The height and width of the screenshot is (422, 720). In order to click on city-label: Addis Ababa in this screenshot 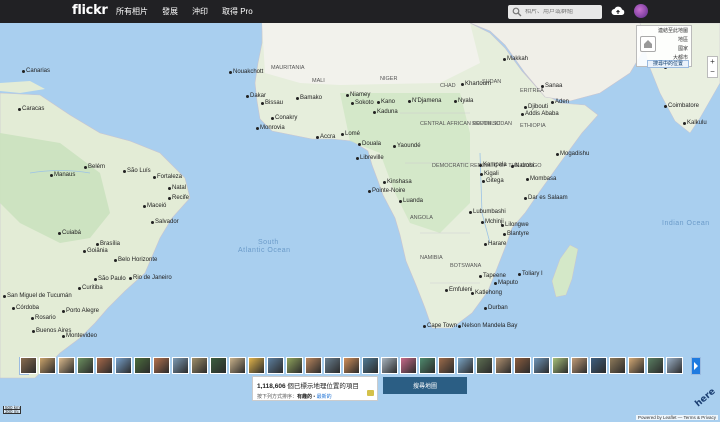, I will do `click(542, 114)`.